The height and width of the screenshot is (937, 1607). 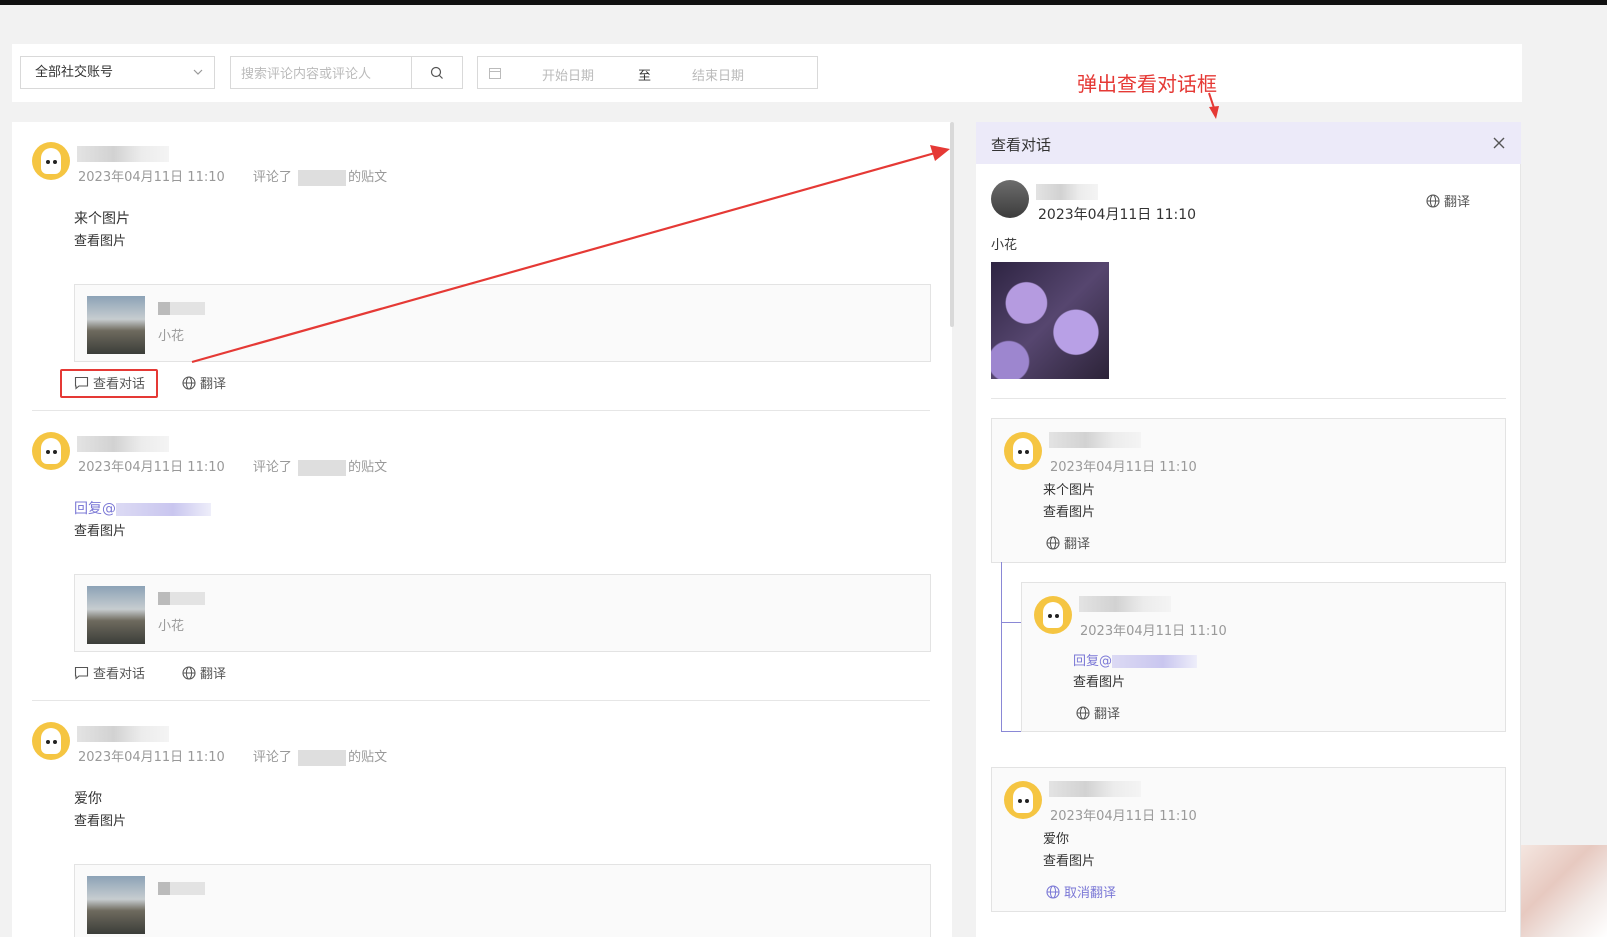 I want to click on search-box, so click(x=346, y=72).